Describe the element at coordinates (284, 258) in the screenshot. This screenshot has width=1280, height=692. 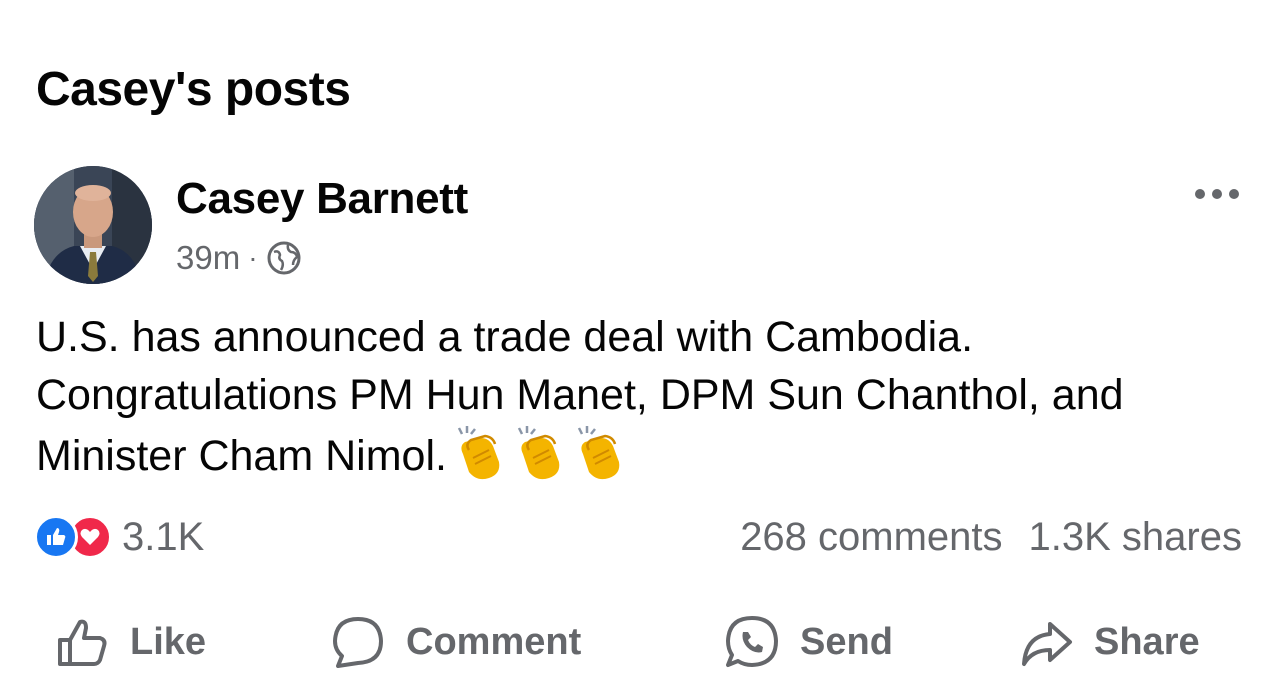
I see `globe-icon` at that location.